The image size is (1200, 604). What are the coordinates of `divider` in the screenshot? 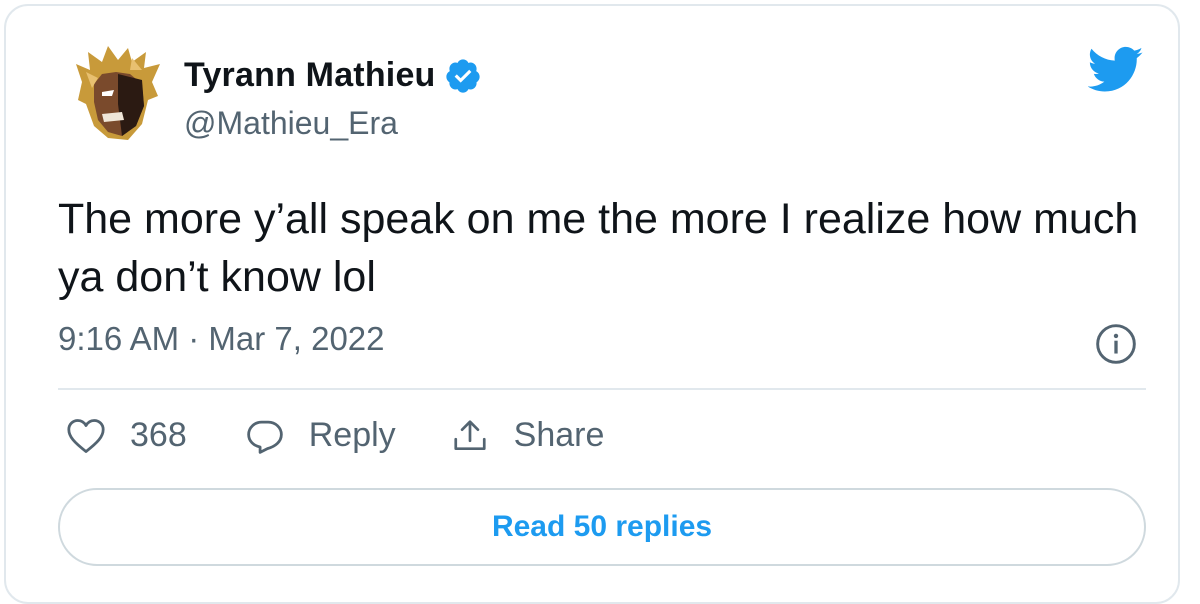 It's located at (602, 389).